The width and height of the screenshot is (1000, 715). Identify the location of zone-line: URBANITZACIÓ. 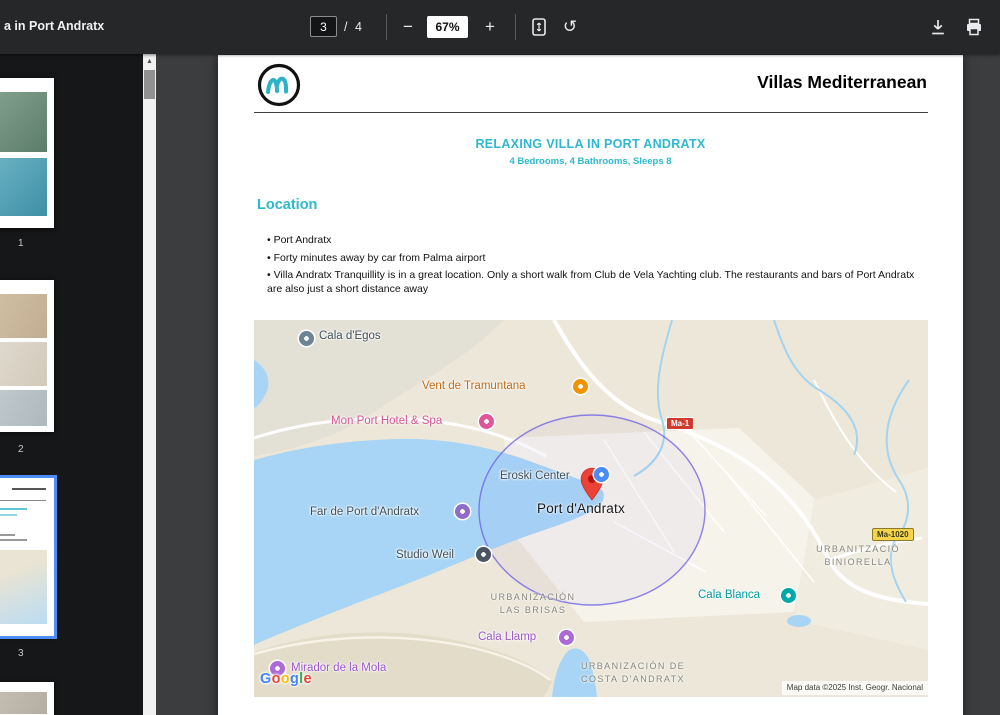
(858, 549).